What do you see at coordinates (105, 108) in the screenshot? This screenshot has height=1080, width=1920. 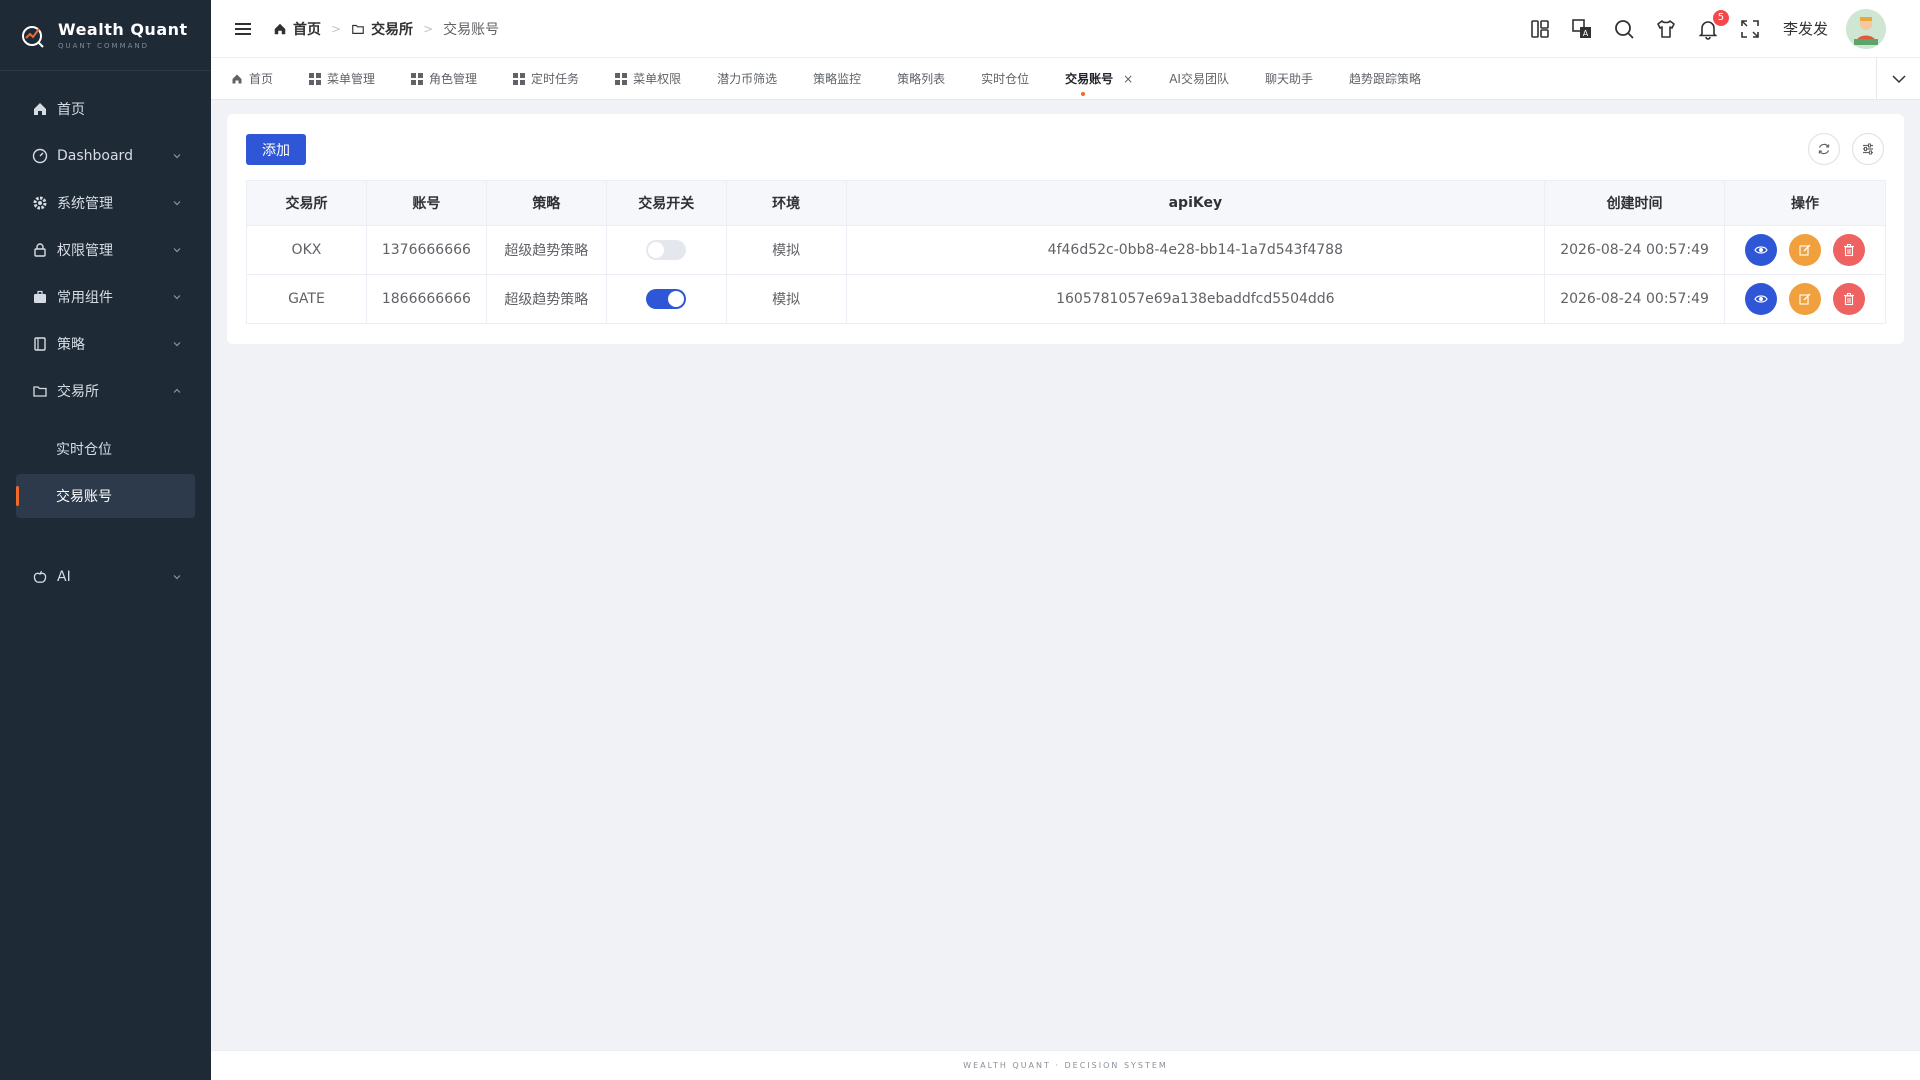 I see `sidebar-item-home: 首页` at bounding box center [105, 108].